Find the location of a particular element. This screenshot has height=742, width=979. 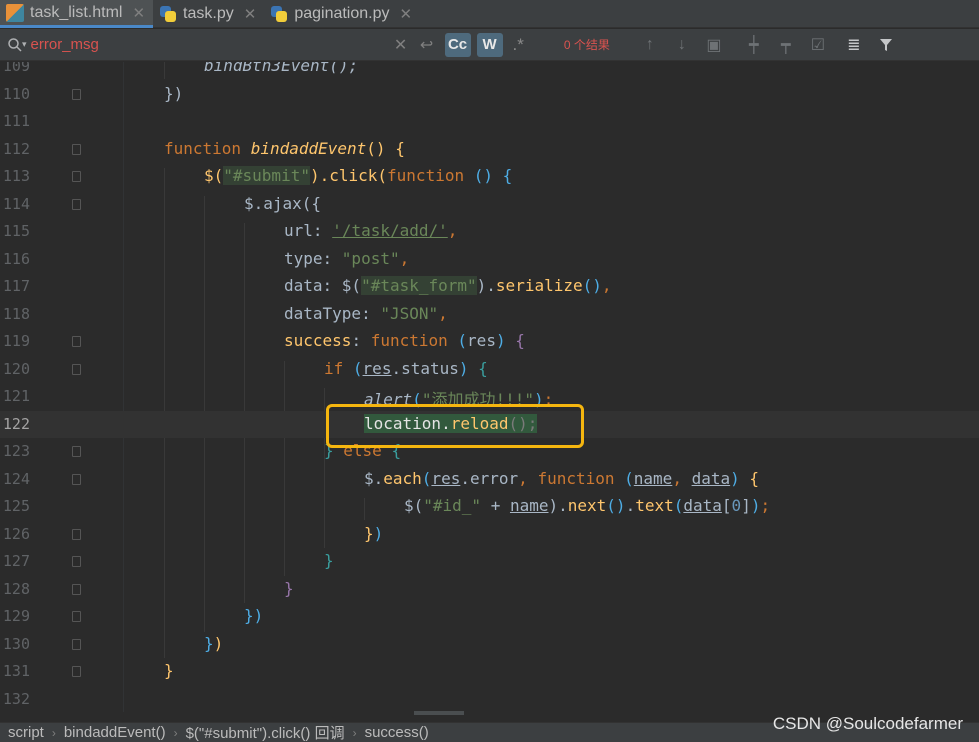

match-case-toggle: Cc is located at coordinates (457, 44).